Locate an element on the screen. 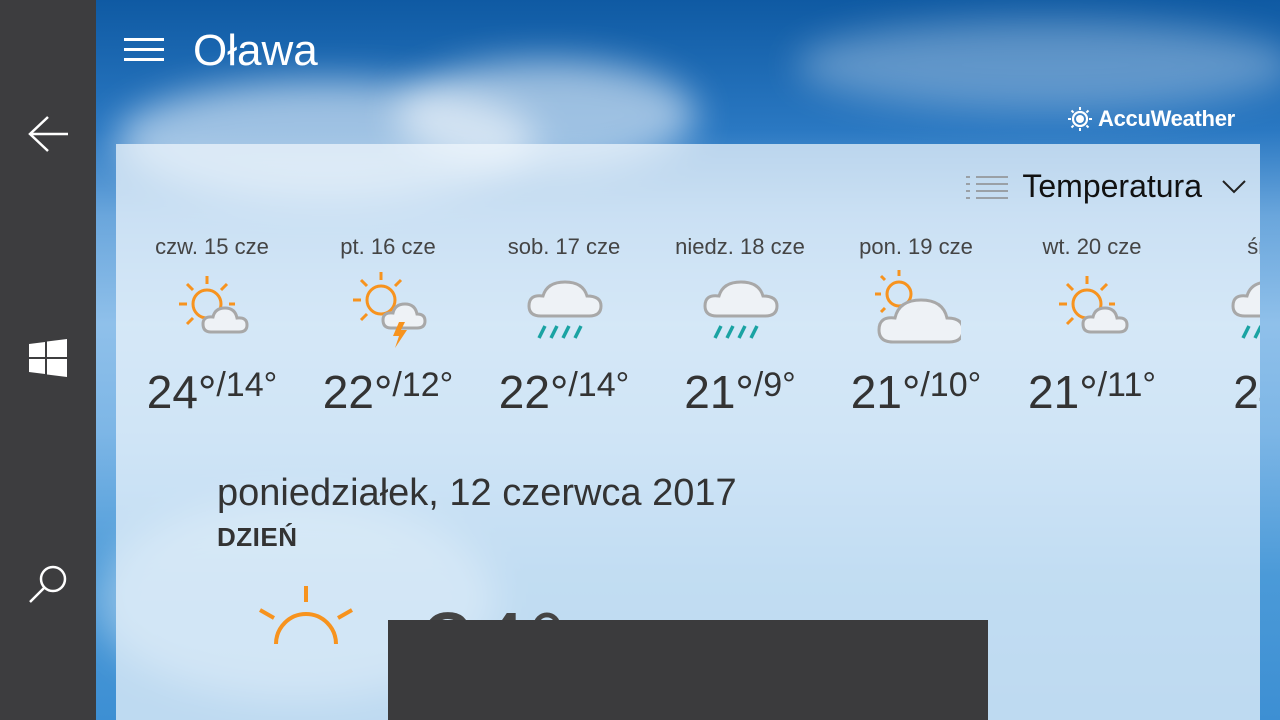 This screenshot has width=1280, height=720. day-temps: 22°/14° is located at coordinates (564, 392).